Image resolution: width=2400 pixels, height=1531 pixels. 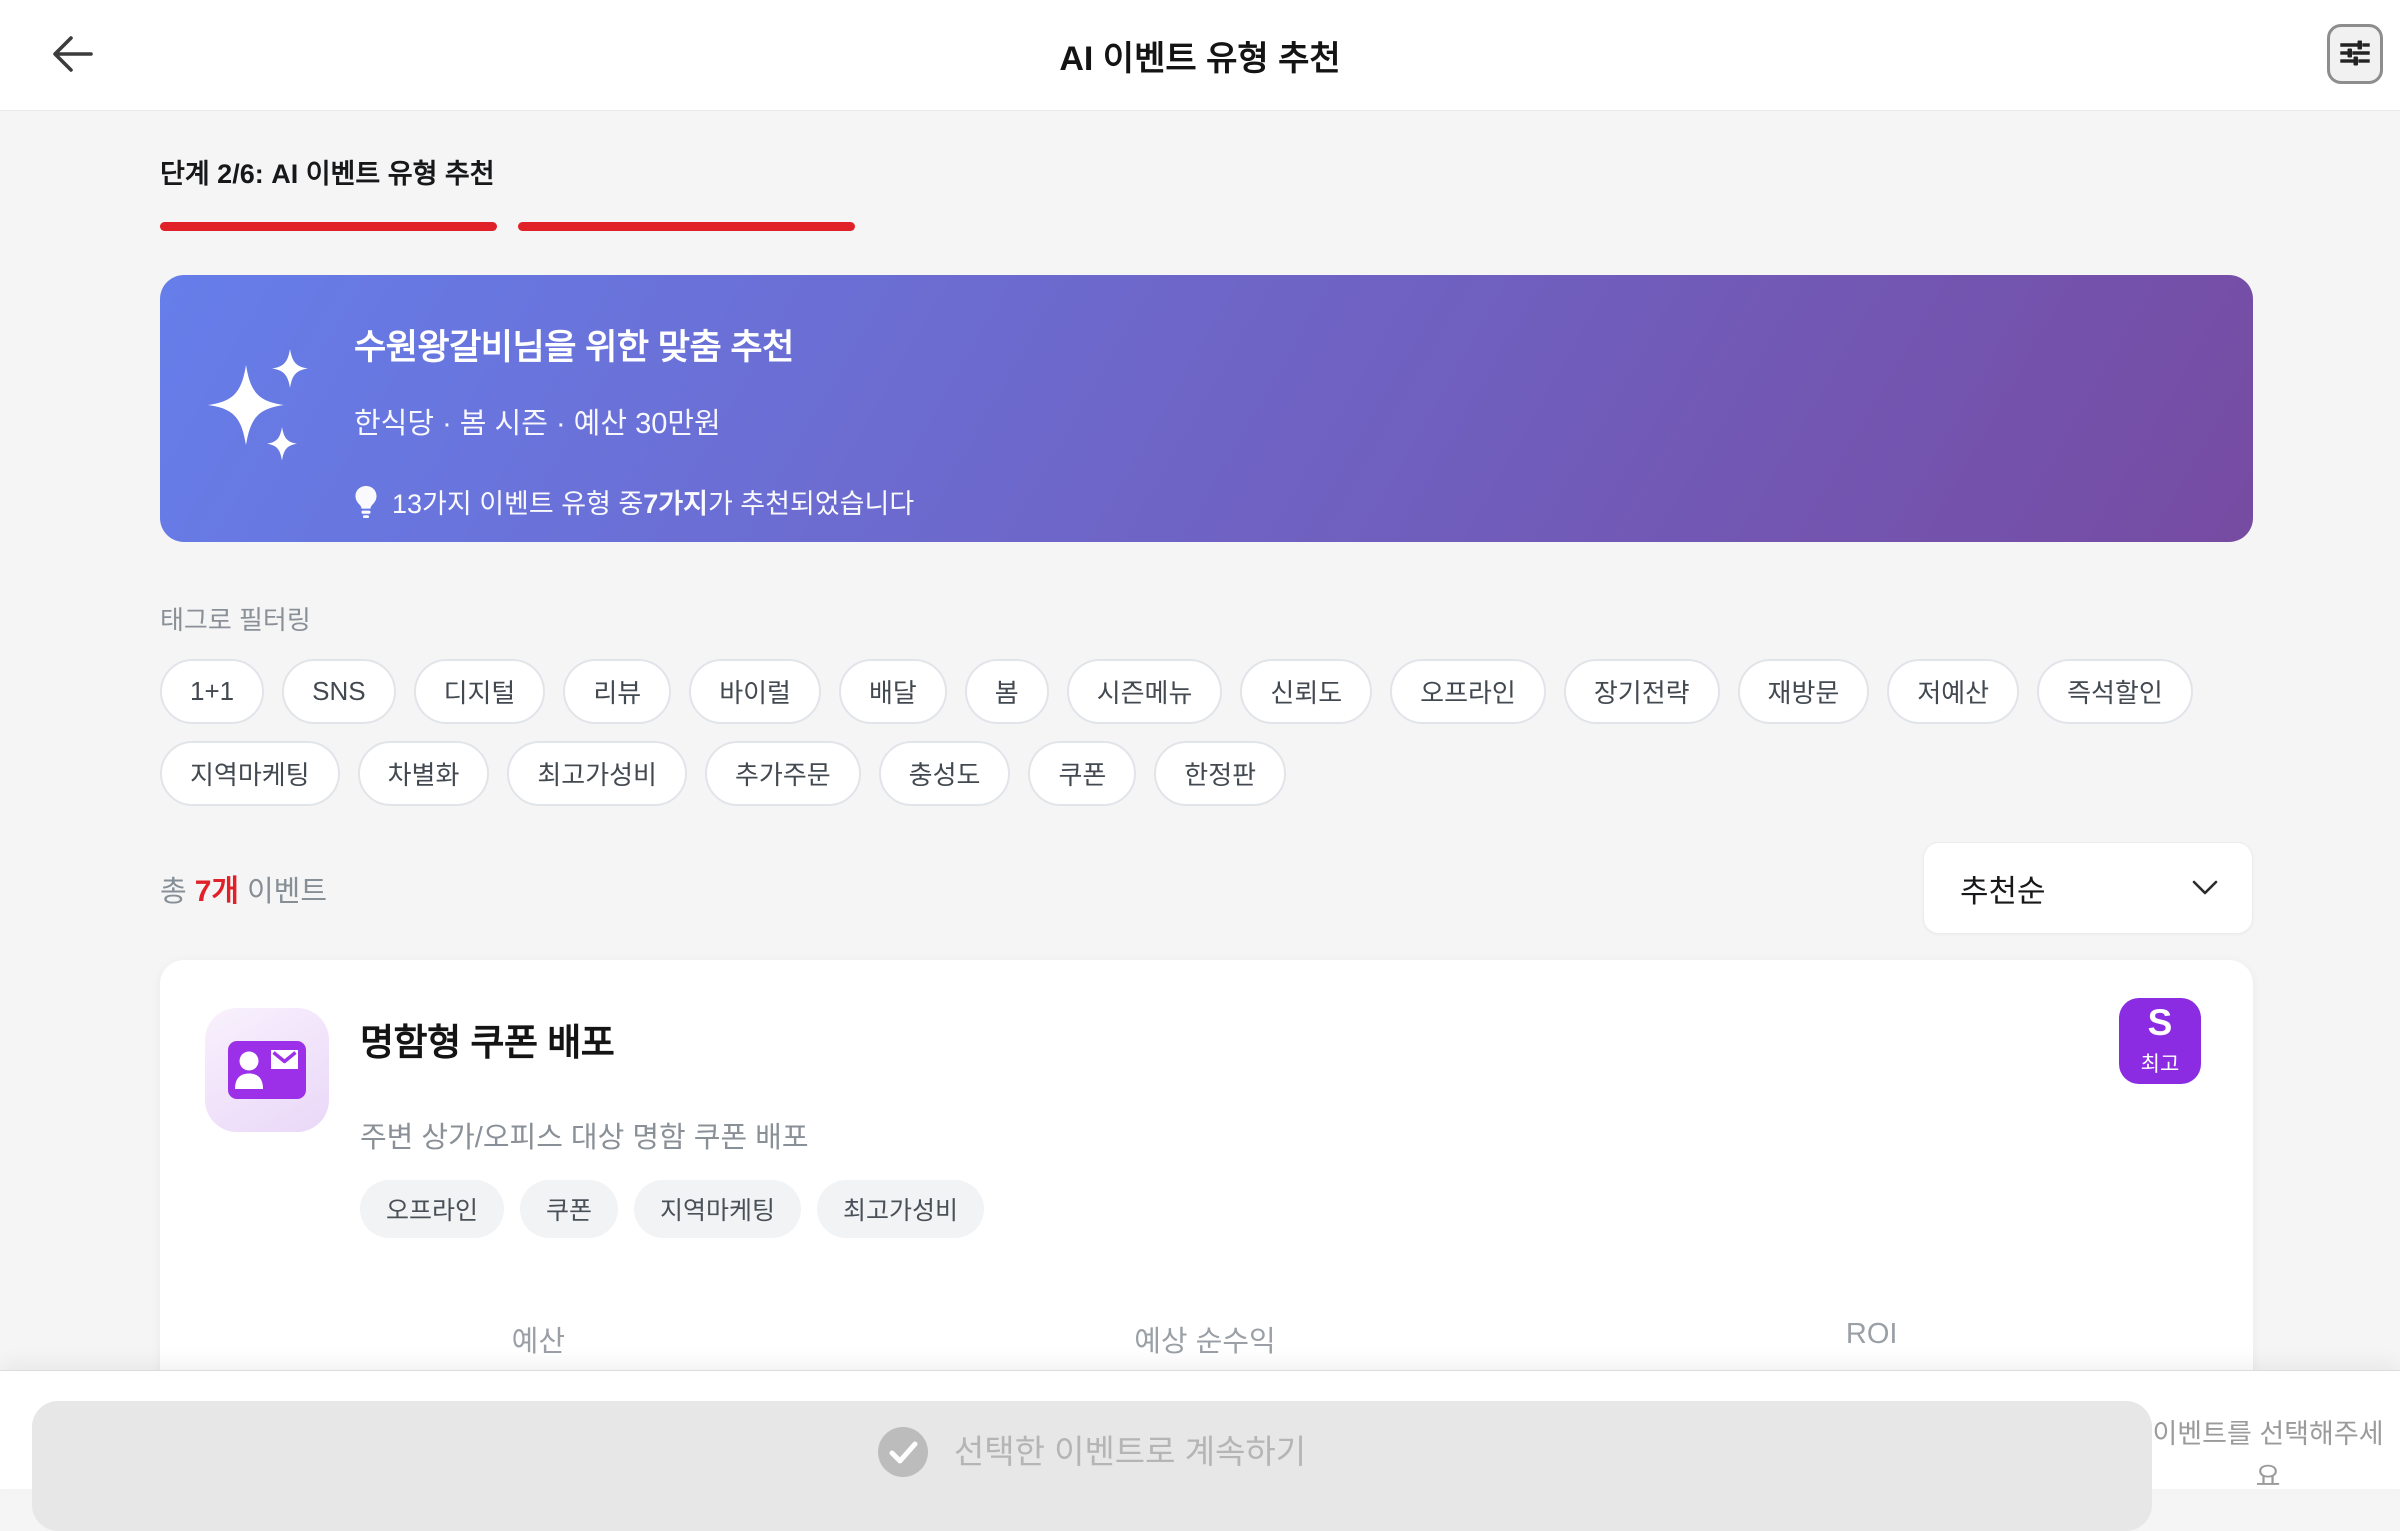 What do you see at coordinates (479, 691) in the screenshot?
I see `tag-filter-chip: 디지털` at bounding box center [479, 691].